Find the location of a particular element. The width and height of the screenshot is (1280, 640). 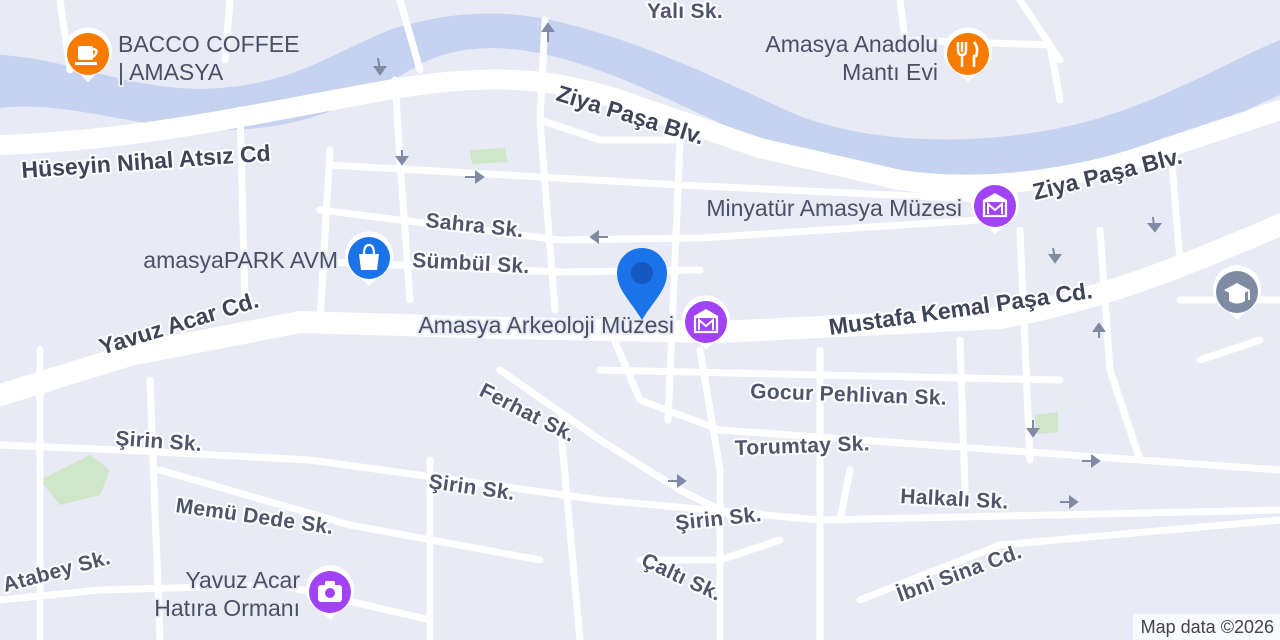

street-label-yali: Yalı Sk. is located at coordinates (685, 11).